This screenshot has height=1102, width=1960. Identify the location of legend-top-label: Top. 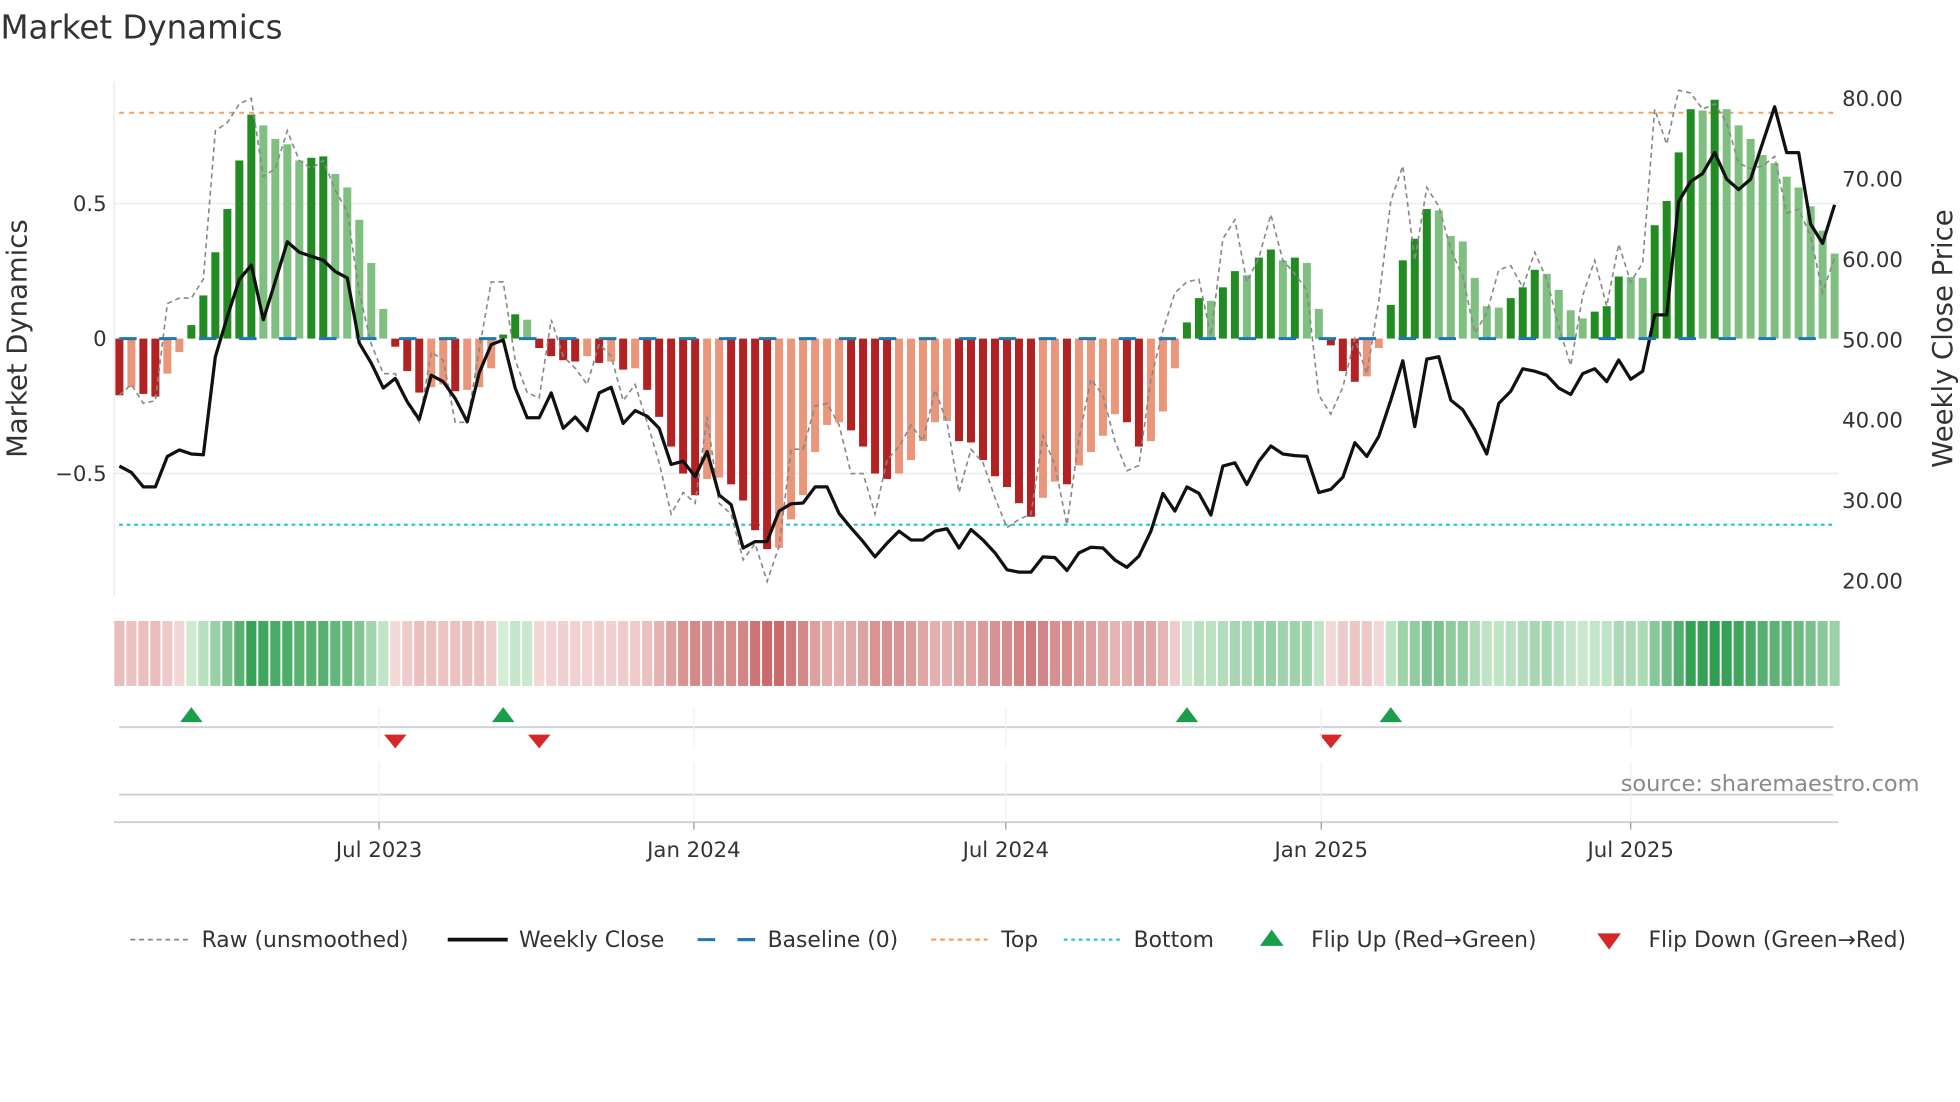
(1019, 940).